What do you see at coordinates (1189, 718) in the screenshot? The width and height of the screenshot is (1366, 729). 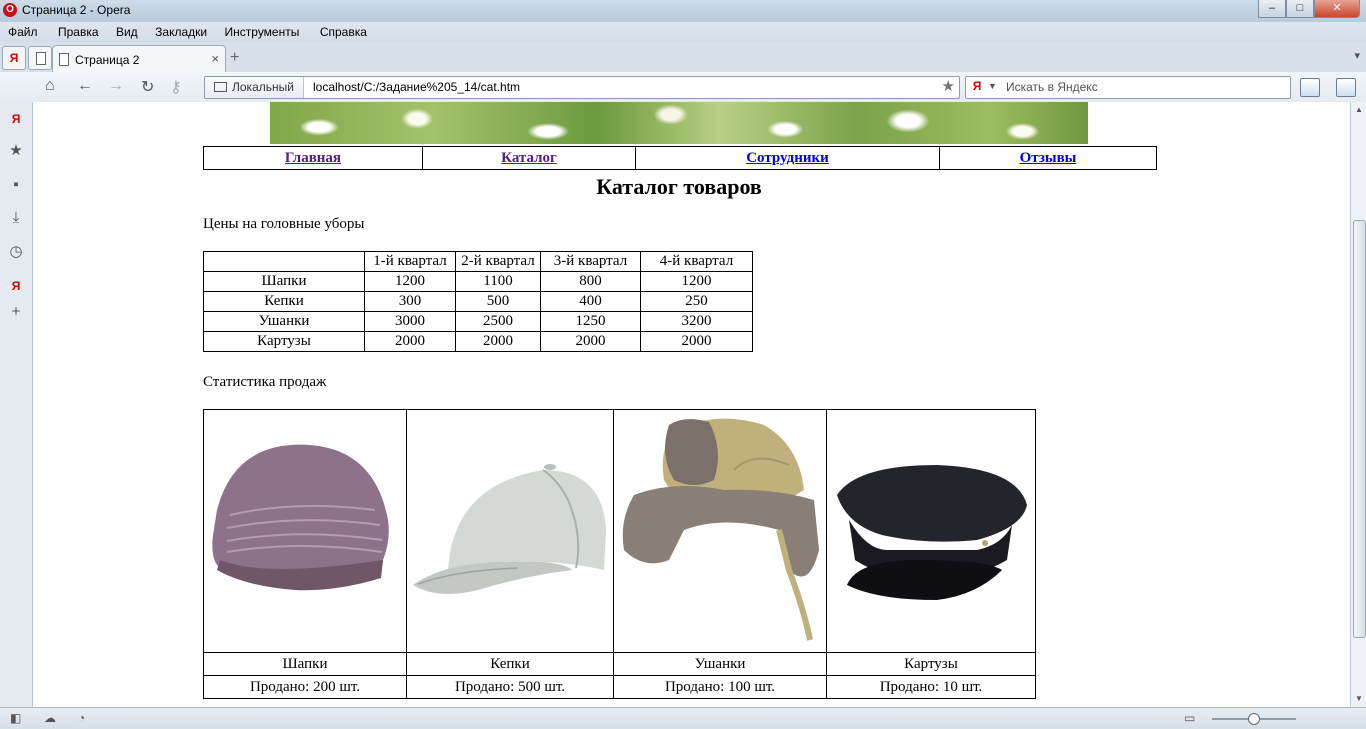 I see `view-icon: ▭` at bounding box center [1189, 718].